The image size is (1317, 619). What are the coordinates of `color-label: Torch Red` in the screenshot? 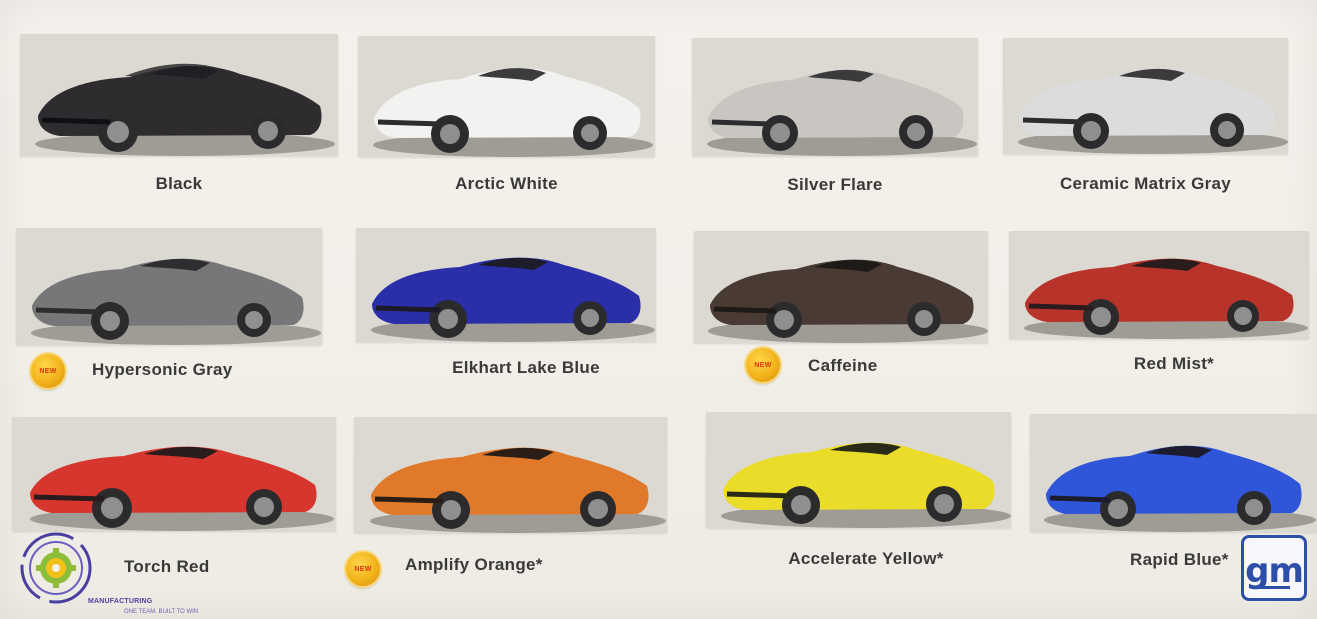 It's located at (167, 566).